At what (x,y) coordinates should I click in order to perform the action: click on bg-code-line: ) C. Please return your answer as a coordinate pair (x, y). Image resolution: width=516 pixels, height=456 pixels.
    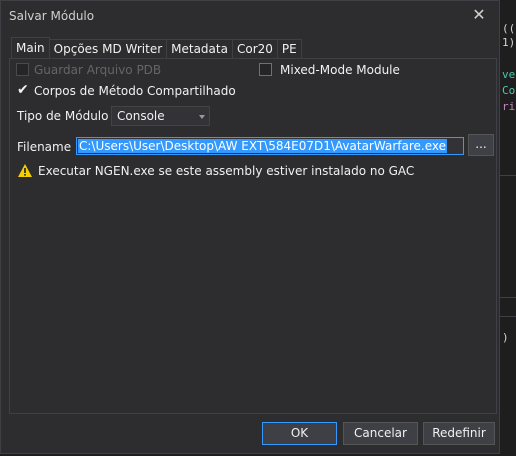
    Looking at the image, I should click on (509, 337).